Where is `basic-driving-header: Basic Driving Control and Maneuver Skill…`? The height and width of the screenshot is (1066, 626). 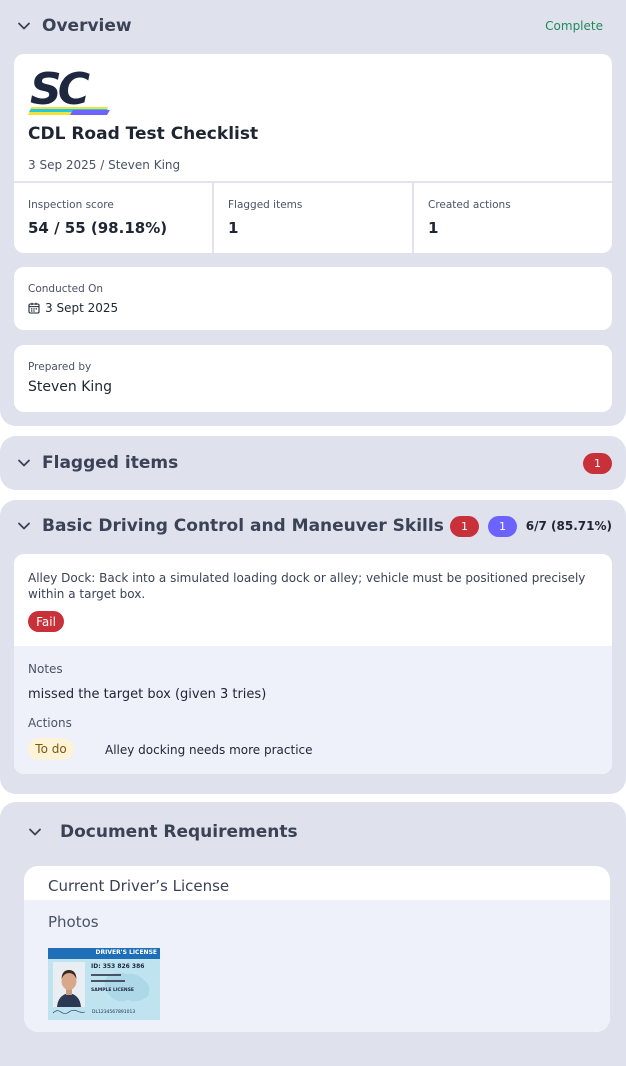
basic-driving-header: Basic Driving Control and Maneuver Skill… is located at coordinates (313, 526).